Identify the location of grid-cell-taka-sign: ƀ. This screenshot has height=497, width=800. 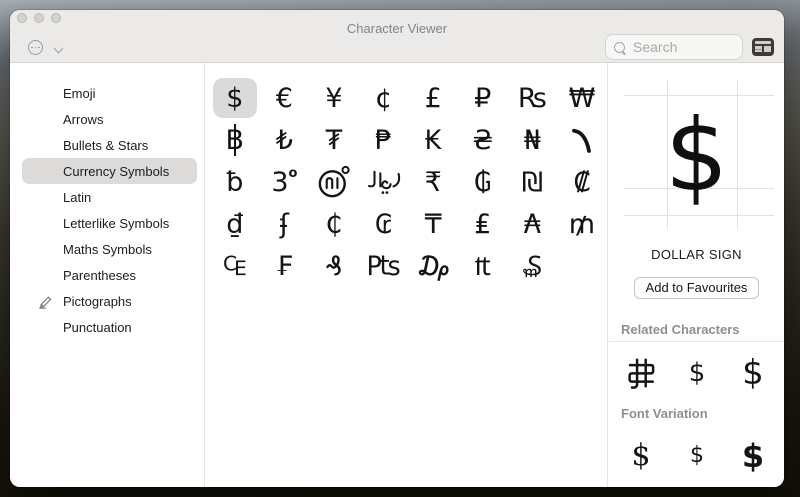
(235, 182).